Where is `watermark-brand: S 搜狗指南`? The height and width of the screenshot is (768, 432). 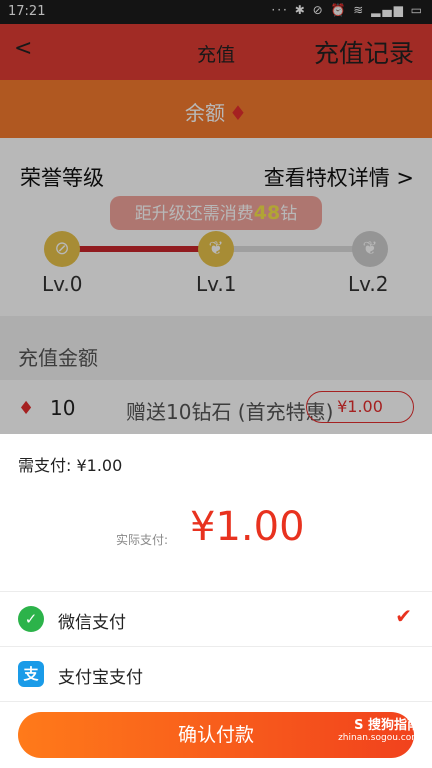 watermark-brand: S 搜狗指南 is located at coordinates (387, 725).